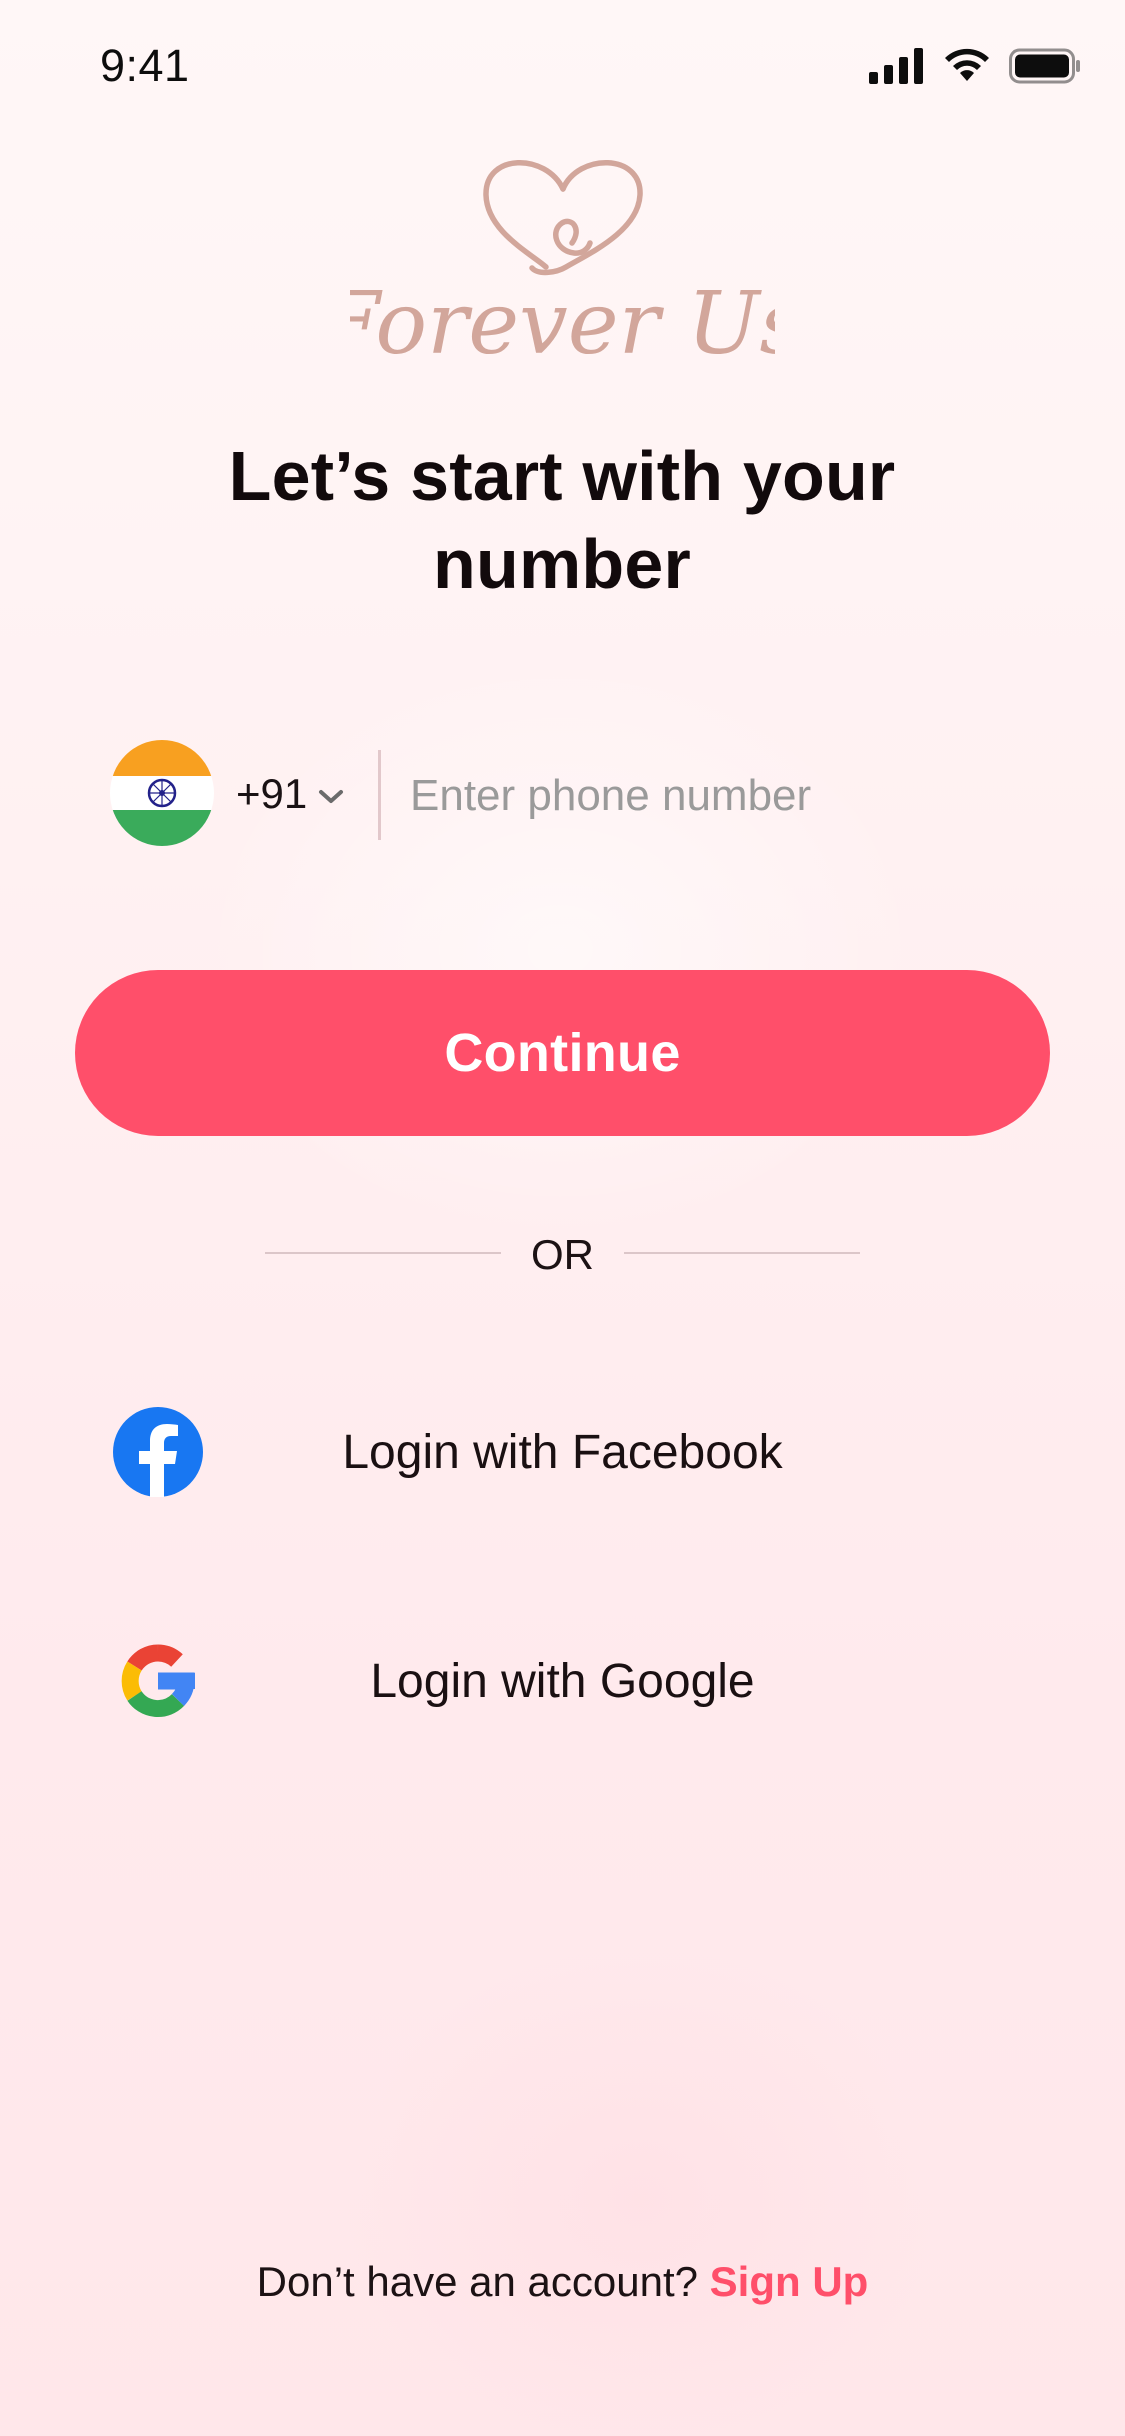 Image resolution: width=1125 pixels, height=2436 pixels. Describe the element at coordinates (562, 322) in the screenshot. I see `brand-wordmark: Forever Us` at that location.